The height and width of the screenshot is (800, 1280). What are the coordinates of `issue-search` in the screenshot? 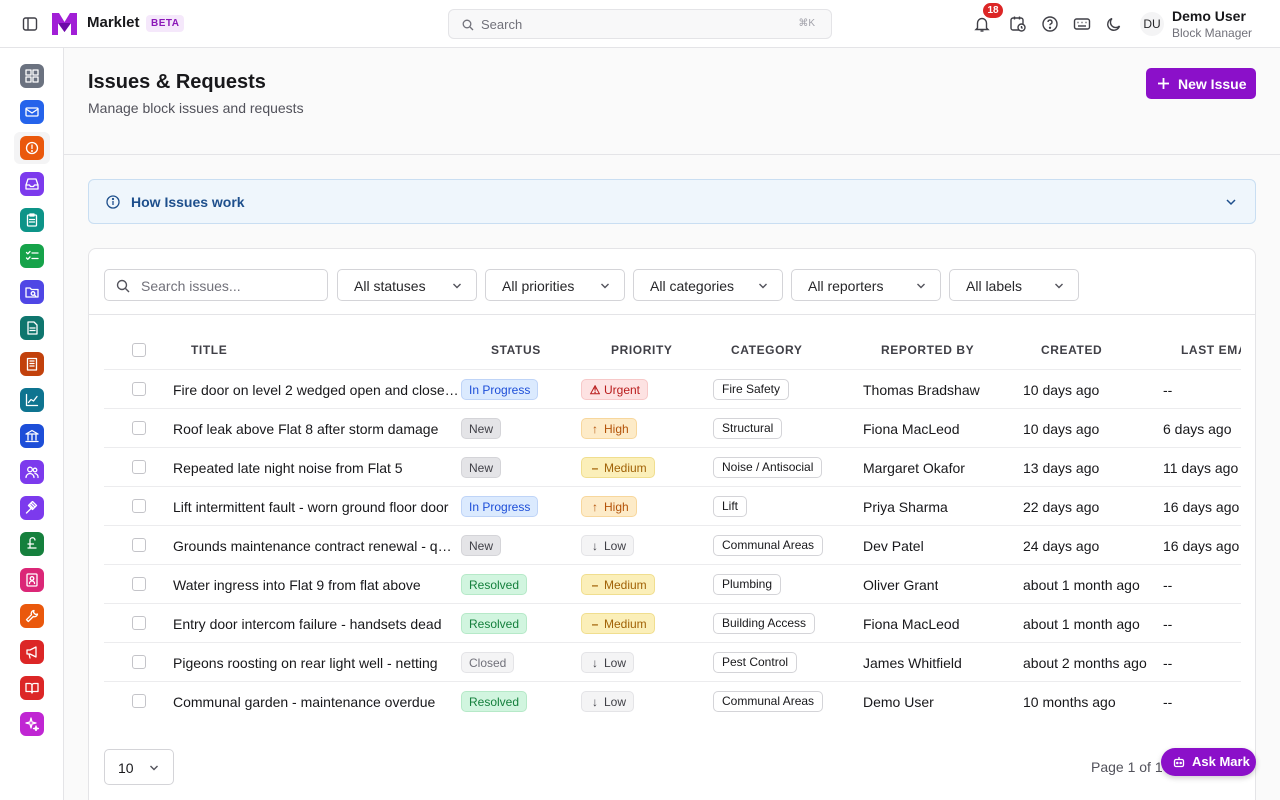 It's located at (216, 285).